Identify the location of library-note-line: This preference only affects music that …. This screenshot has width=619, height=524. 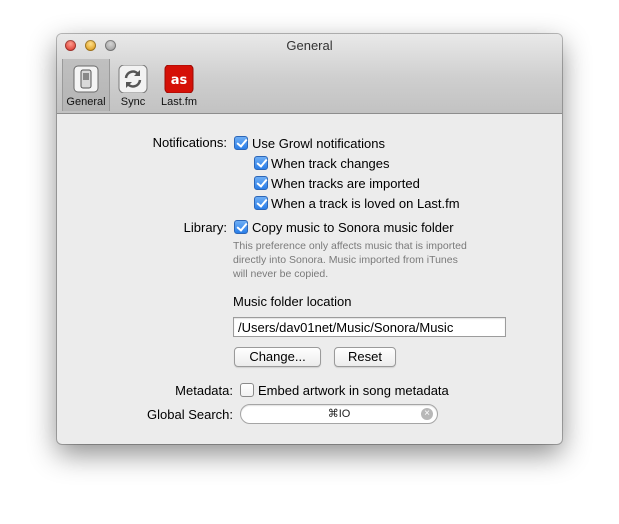
(350, 246).